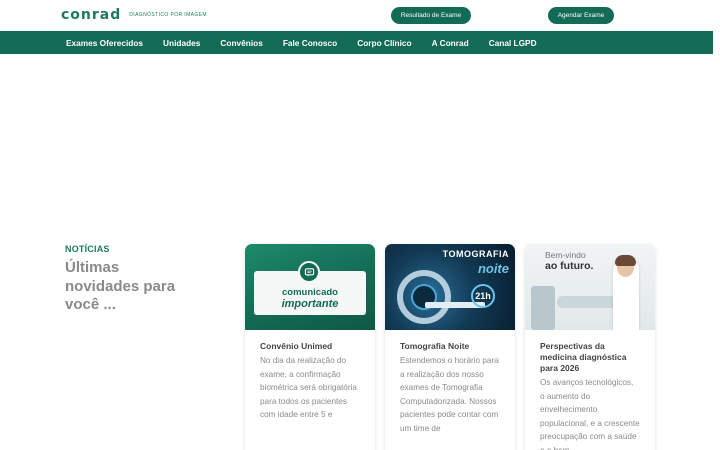  I want to click on nav-item-convenios: Convênios, so click(241, 43).